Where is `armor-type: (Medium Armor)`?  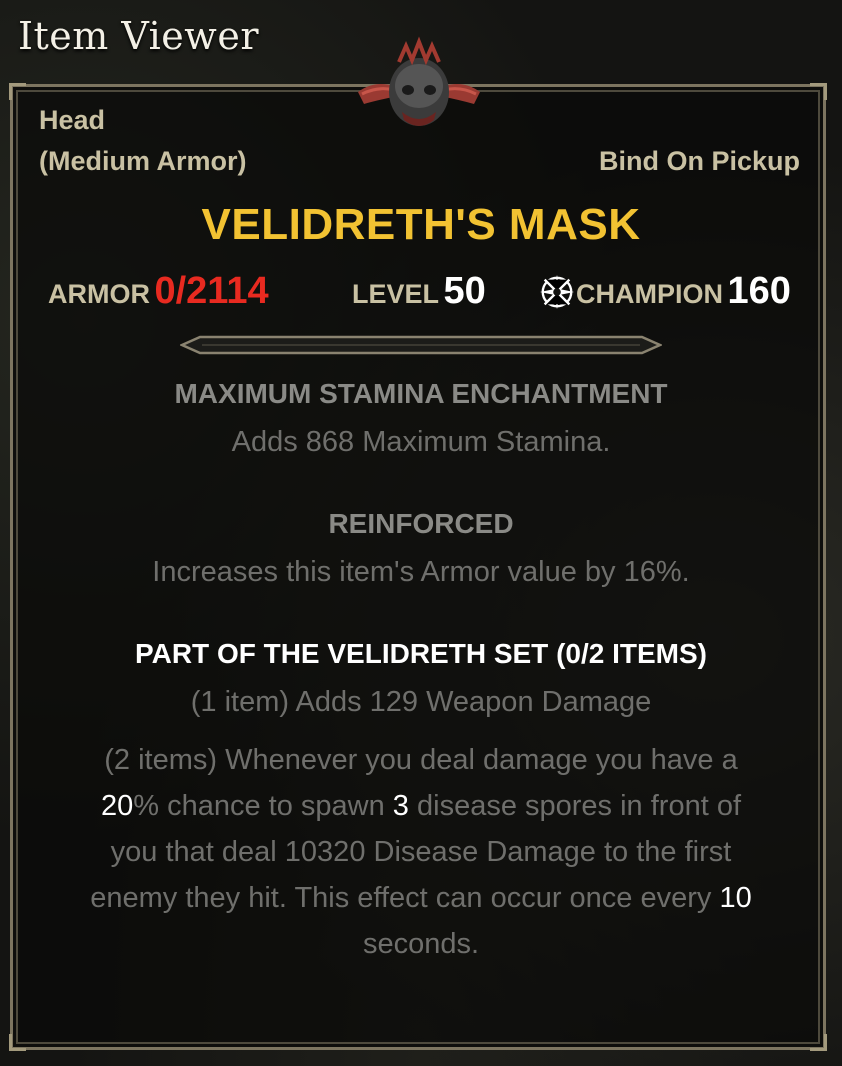
armor-type: (Medium Armor) is located at coordinates (143, 161).